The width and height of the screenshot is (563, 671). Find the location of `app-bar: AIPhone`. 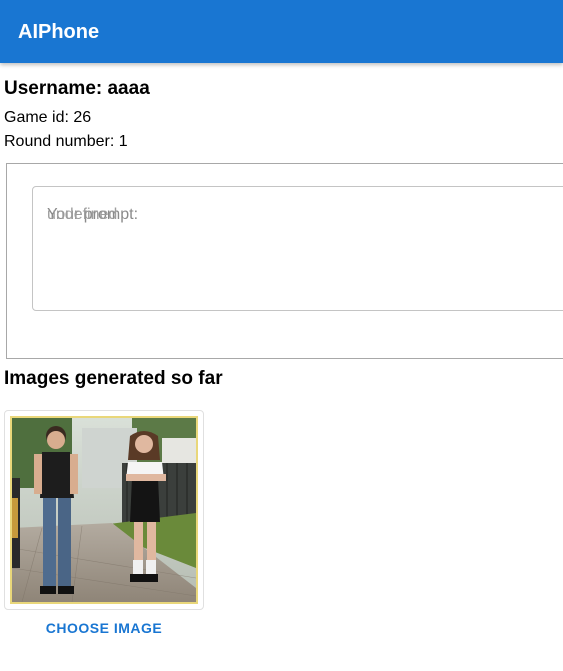

app-bar: AIPhone is located at coordinates (281, 31).